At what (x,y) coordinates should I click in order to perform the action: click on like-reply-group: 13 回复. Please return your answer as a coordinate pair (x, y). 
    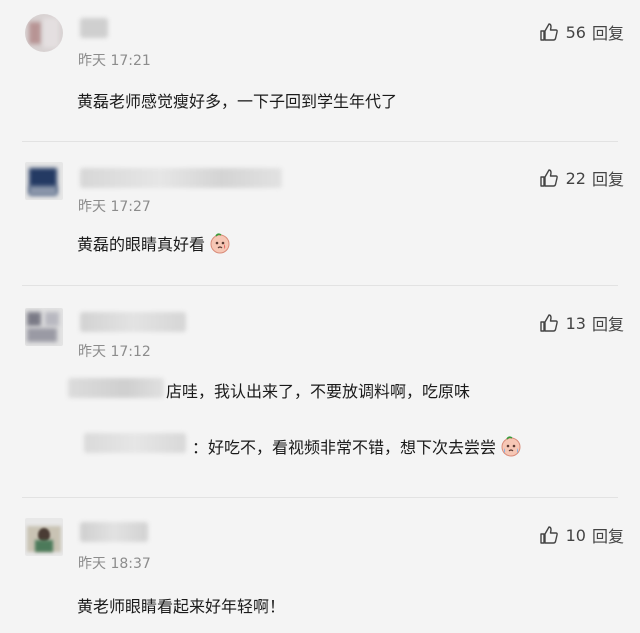
    Looking at the image, I should click on (581, 323).